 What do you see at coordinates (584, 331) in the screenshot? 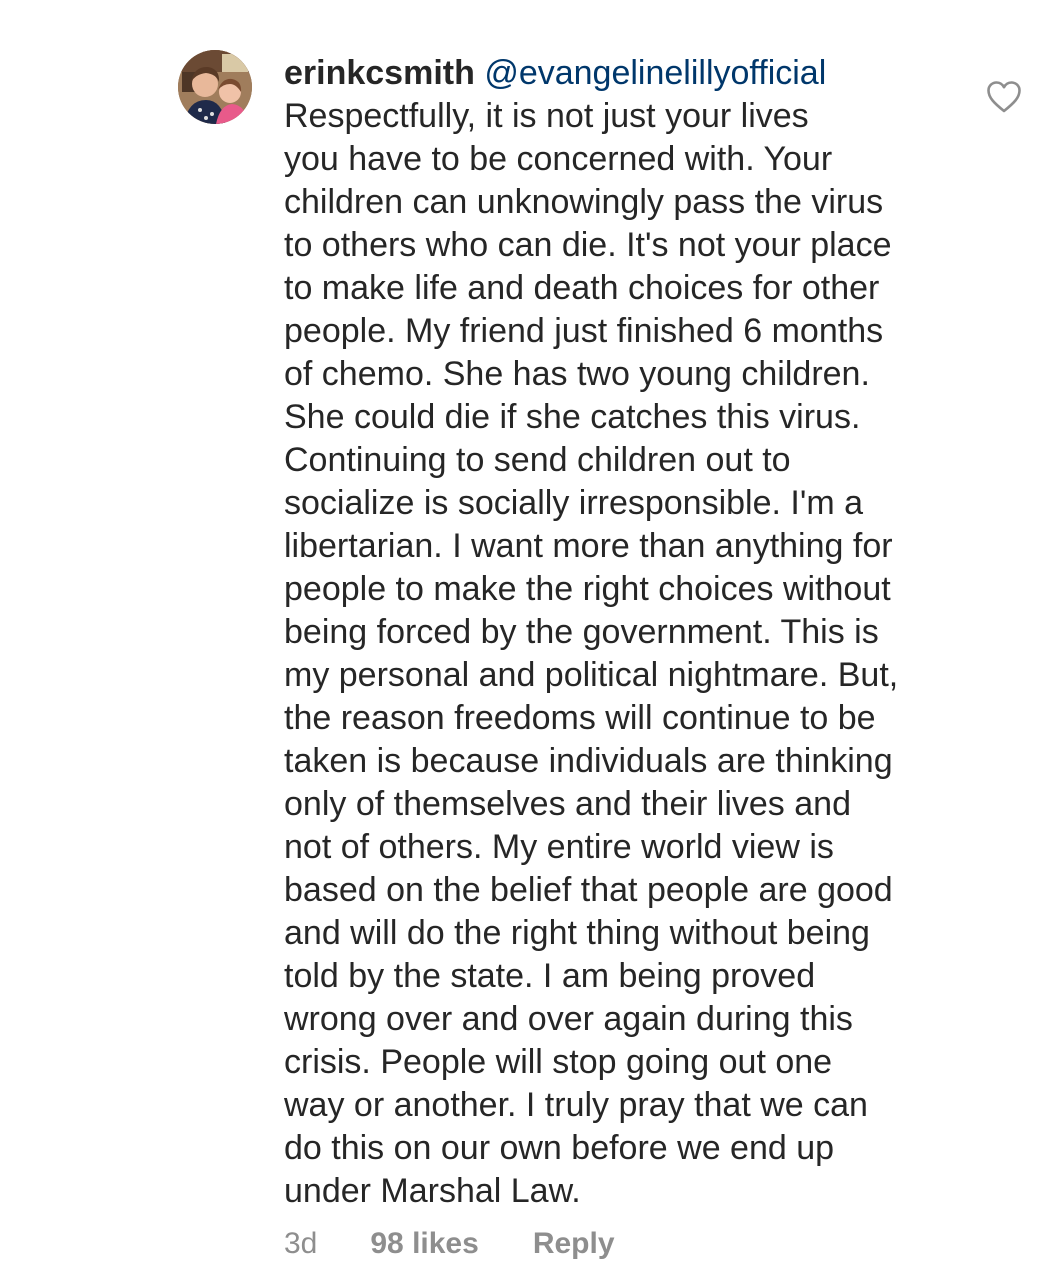
I see `comment-line: people. My friend just finished 6 months` at bounding box center [584, 331].